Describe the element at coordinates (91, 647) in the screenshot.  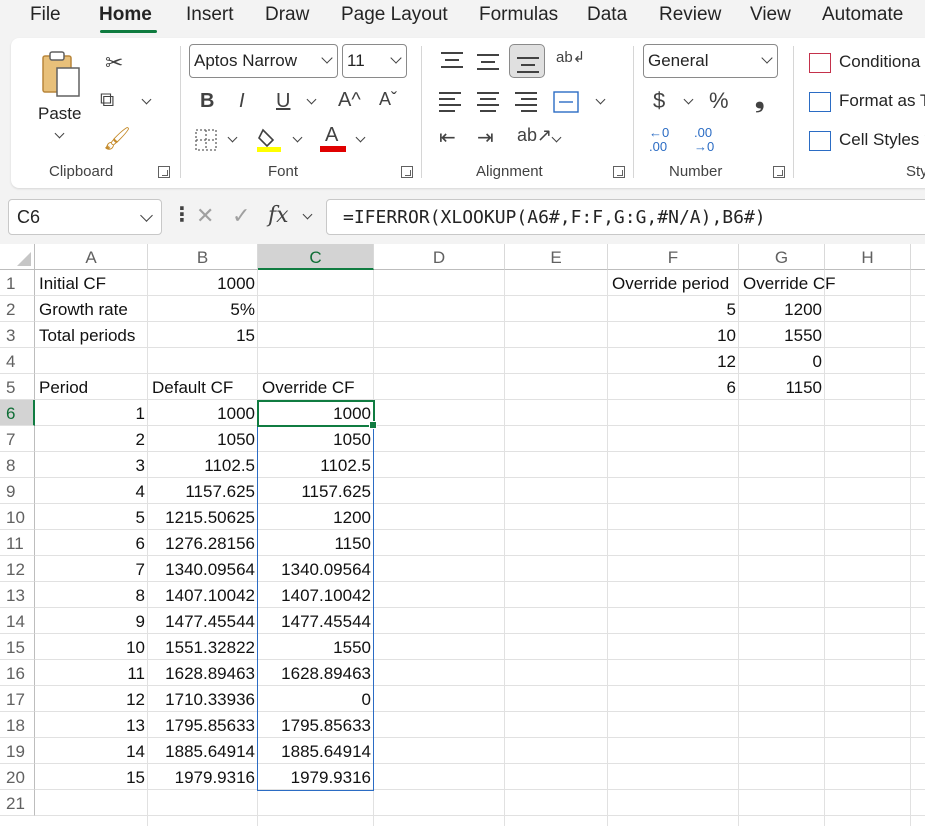
I see `cell-a15: 10` at that location.